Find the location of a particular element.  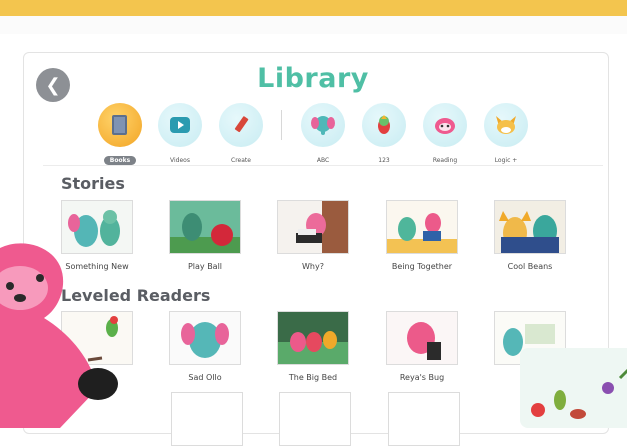

tab-logic: Logic + is located at coordinates (506, 134).